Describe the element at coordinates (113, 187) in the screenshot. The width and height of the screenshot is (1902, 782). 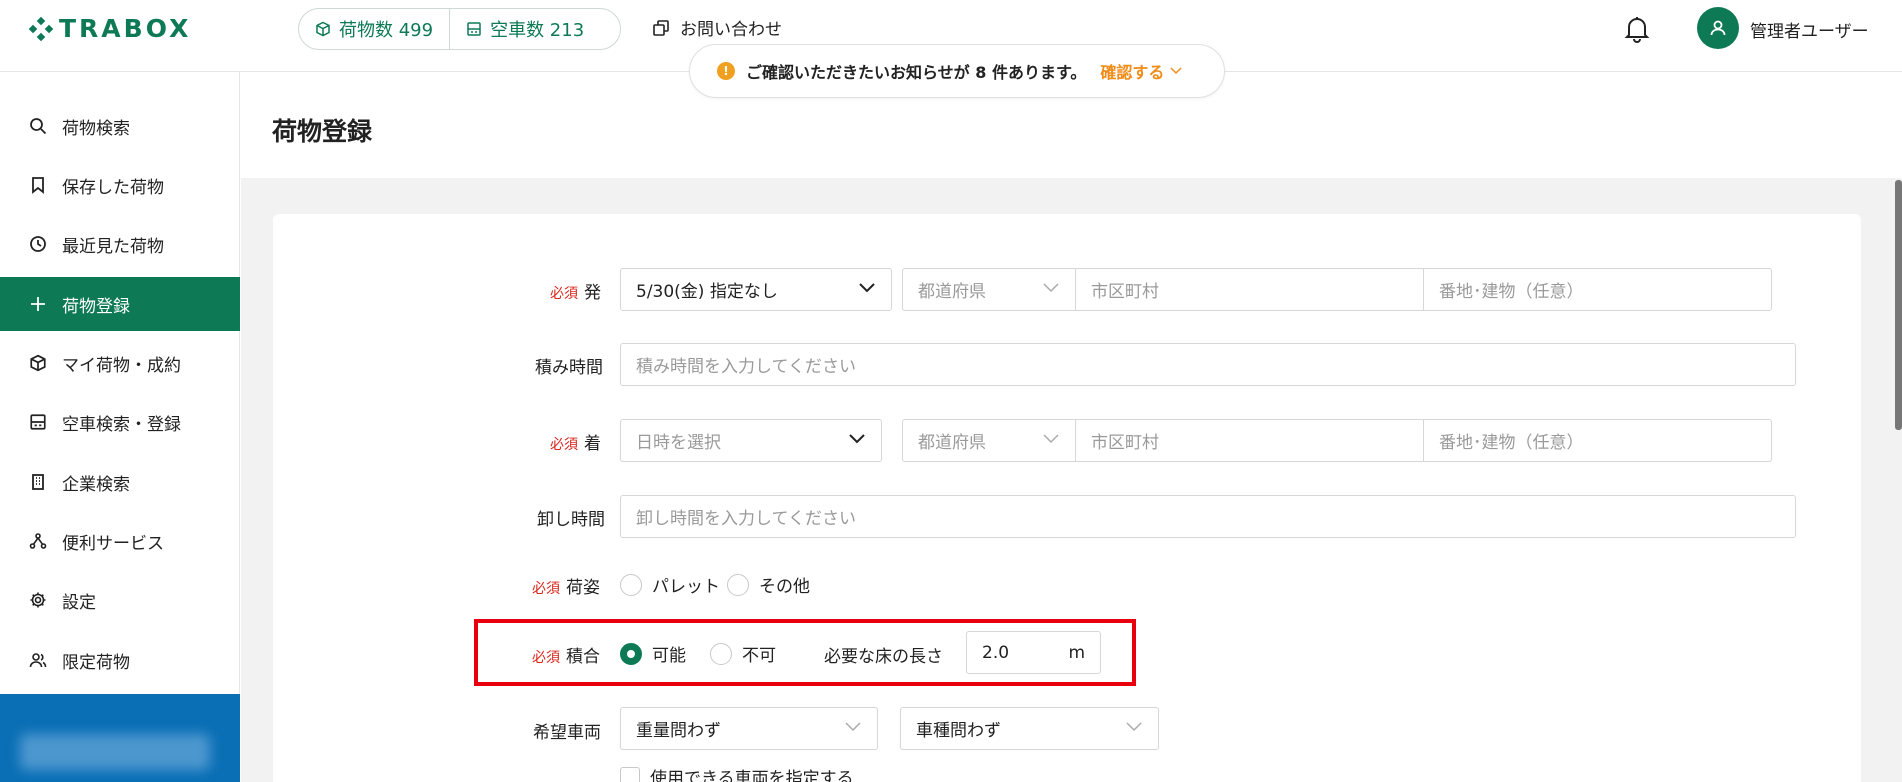
I see `sidebar-item-label: 保存した荷物` at that location.